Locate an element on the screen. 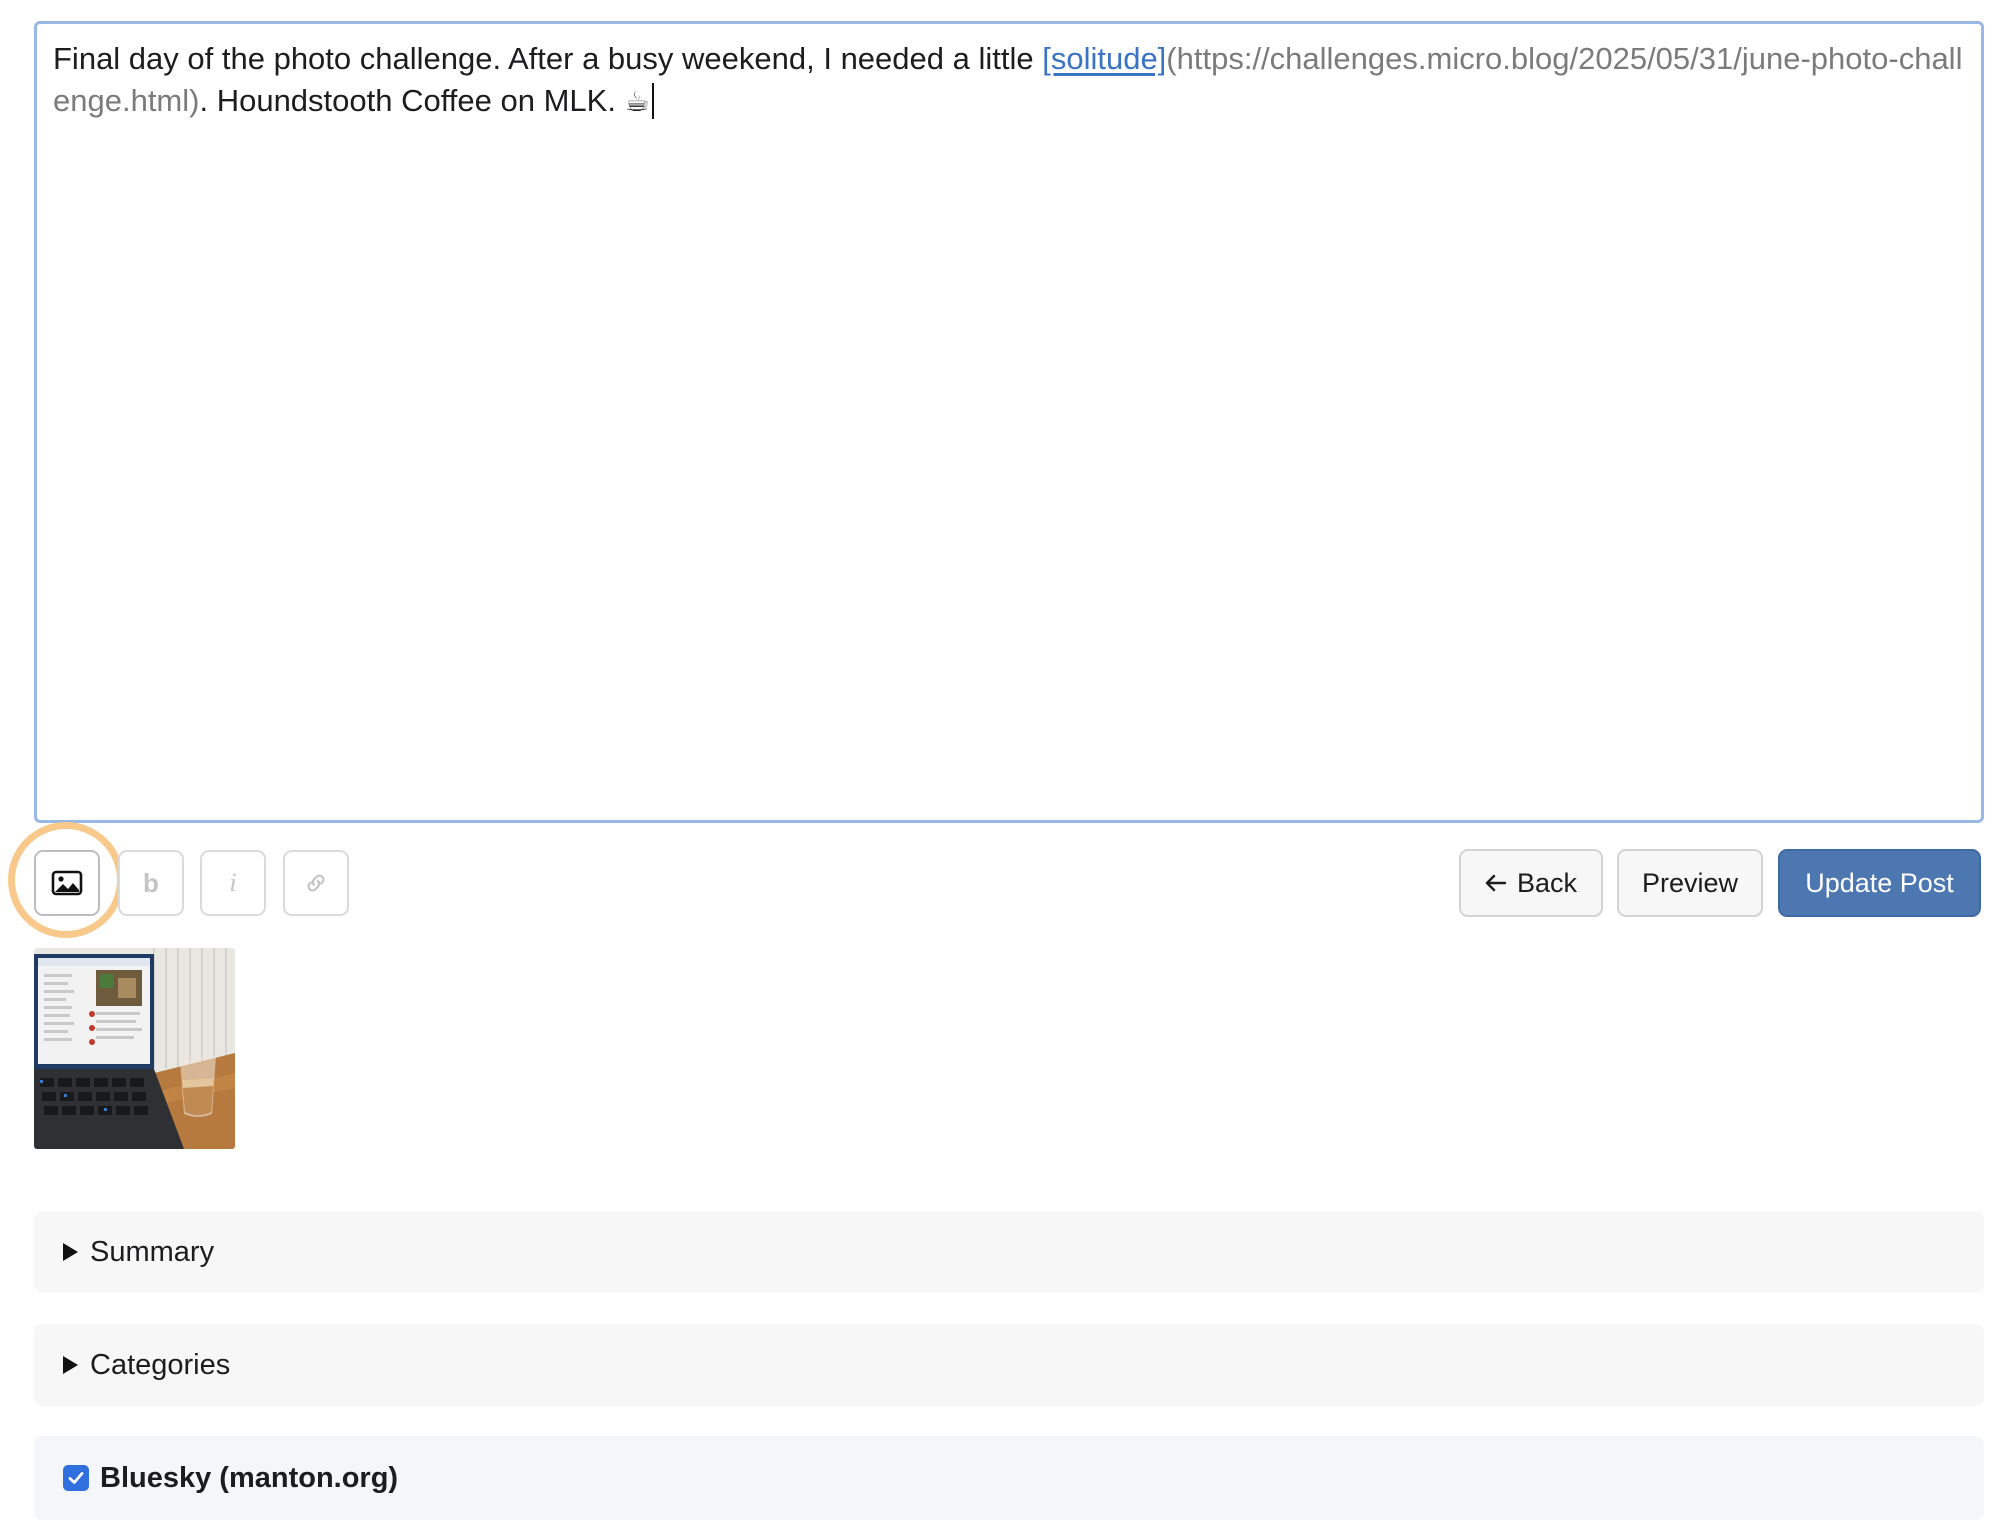 Image resolution: width=2000 pixels, height=1540 pixels. summary-label: Summary is located at coordinates (152, 1251).